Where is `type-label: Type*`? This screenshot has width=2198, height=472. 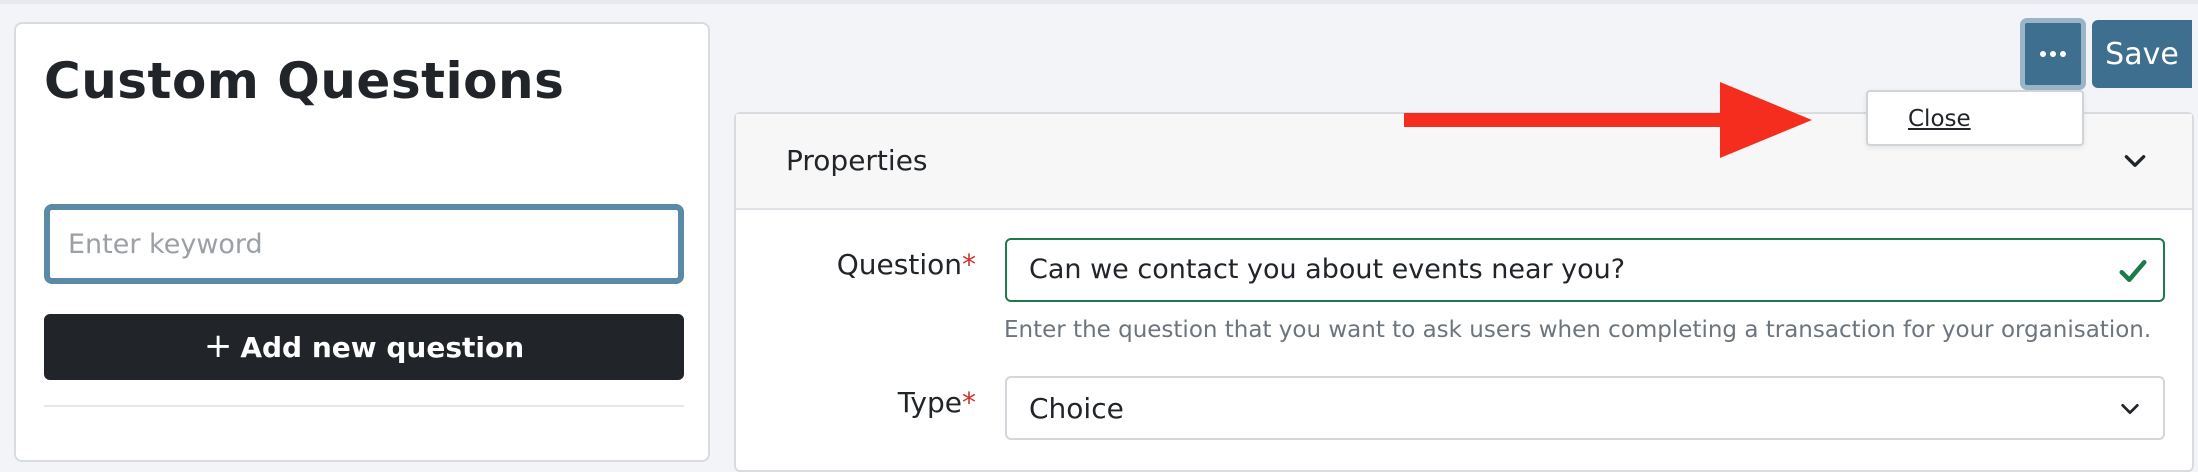 type-label: Type* is located at coordinates (936, 402).